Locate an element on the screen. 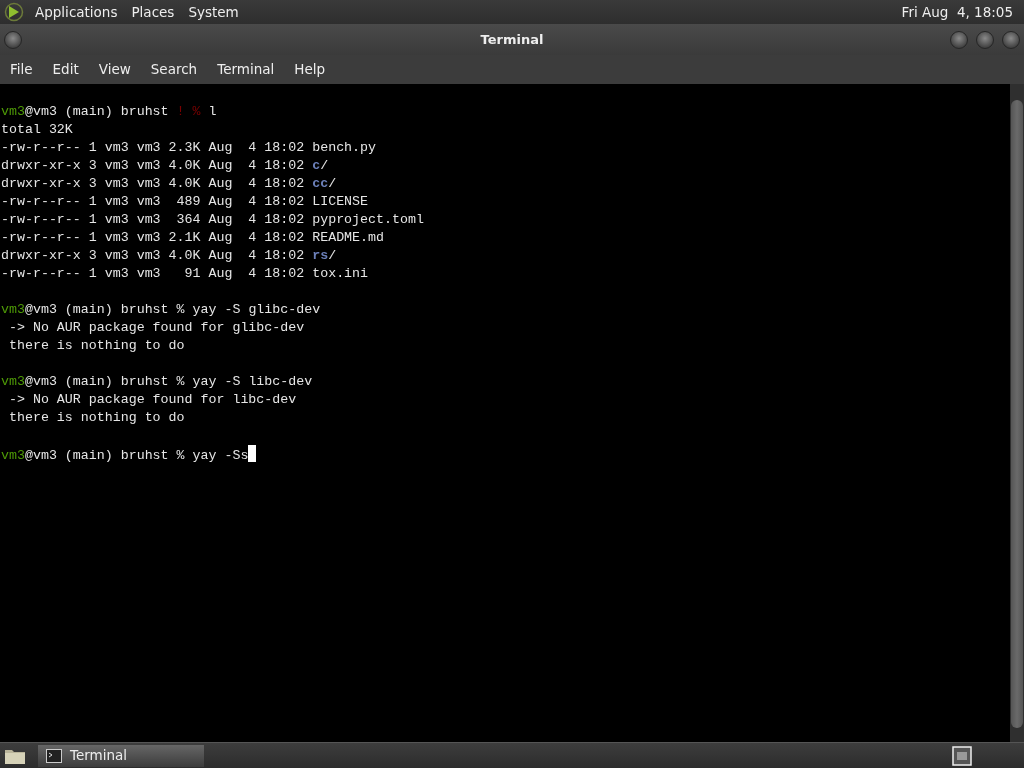 Image resolution: width=1024 pixels, height=768 pixels. terminal-line: total 32K is located at coordinates (37, 130).